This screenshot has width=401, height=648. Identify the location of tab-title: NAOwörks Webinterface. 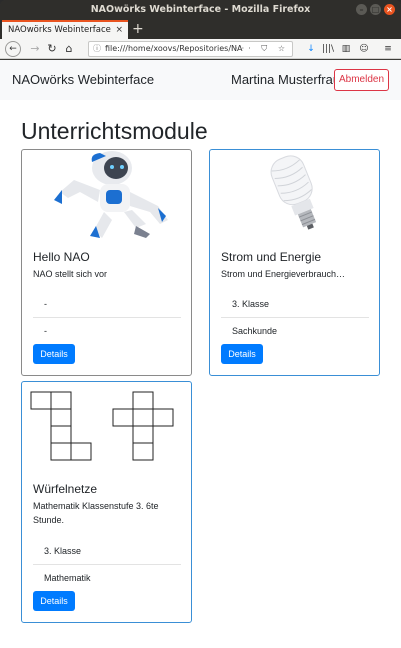
(59, 30).